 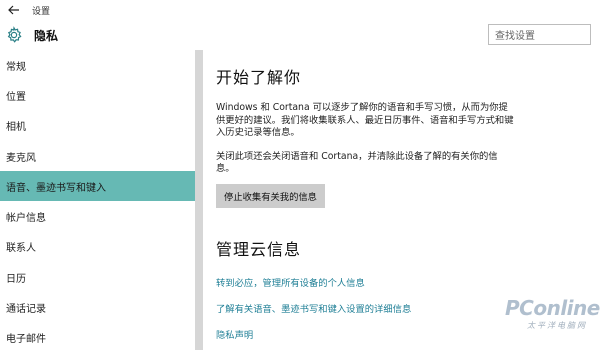 What do you see at coordinates (300, 10) in the screenshot?
I see `title-bar: 设置` at bounding box center [300, 10].